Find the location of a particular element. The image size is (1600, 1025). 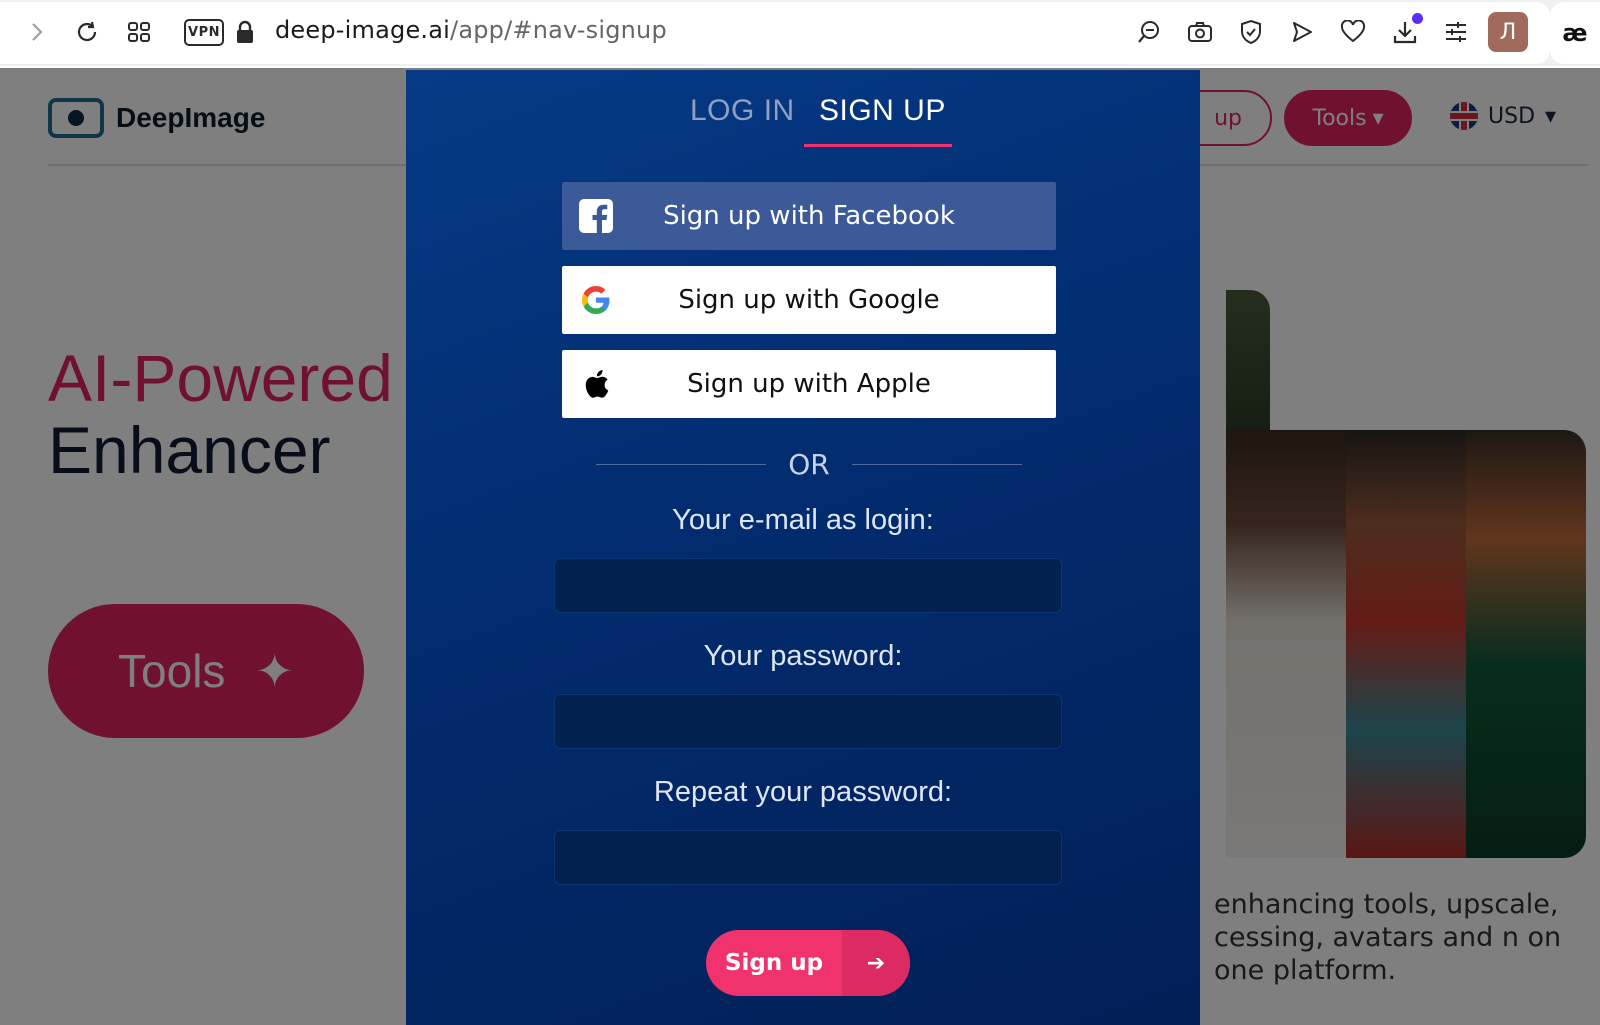

email-field is located at coordinates (808, 585).